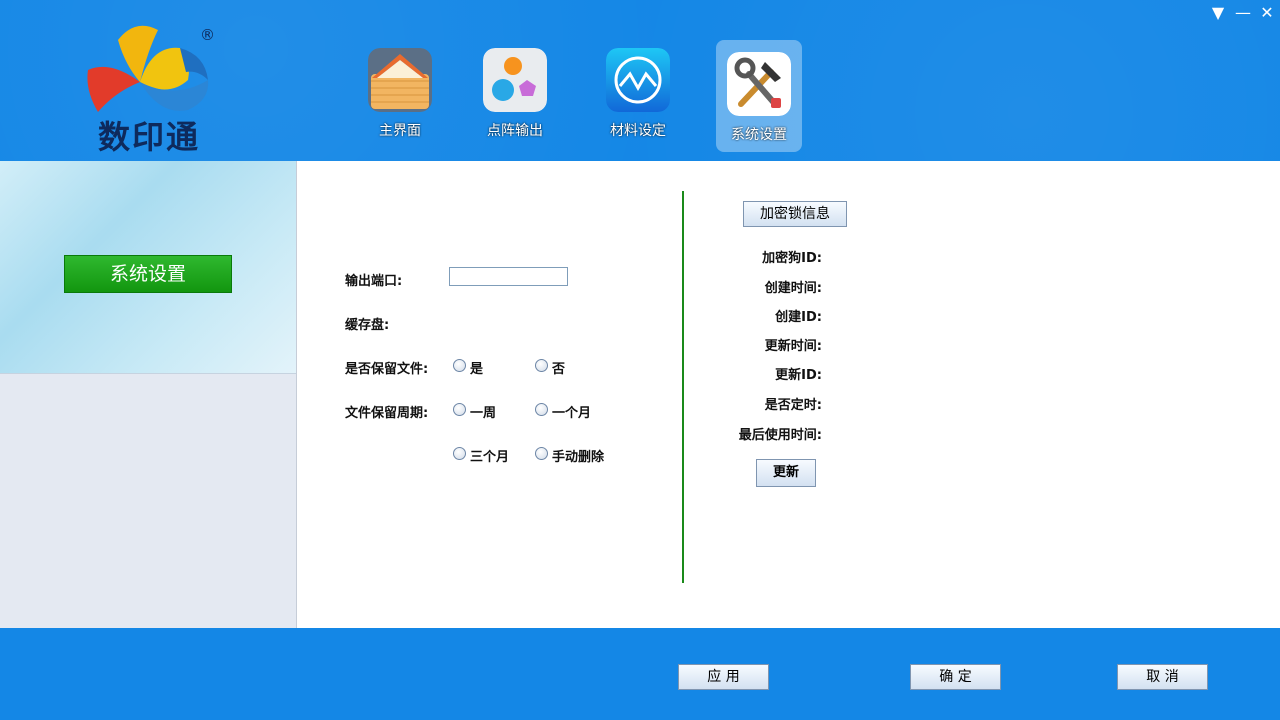 This screenshot has height=720, width=1280. Describe the element at coordinates (1162, 677) in the screenshot. I see `cancel-button: 取 消` at that location.